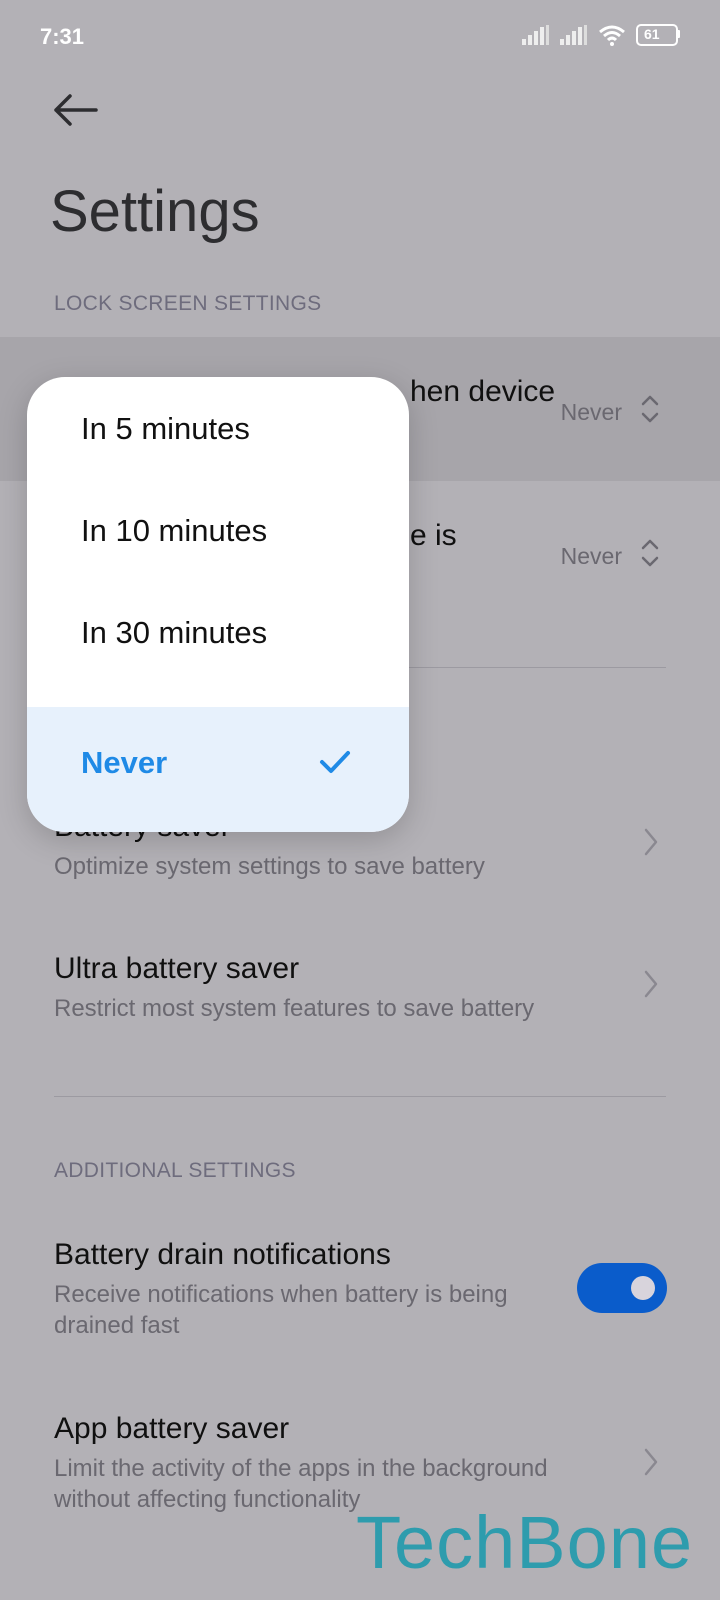 The height and width of the screenshot is (1600, 720). What do you see at coordinates (269, 866) in the screenshot?
I see `battery-saver-subtitle: Optimize system settings to save battery` at bounding box center [269, 866].